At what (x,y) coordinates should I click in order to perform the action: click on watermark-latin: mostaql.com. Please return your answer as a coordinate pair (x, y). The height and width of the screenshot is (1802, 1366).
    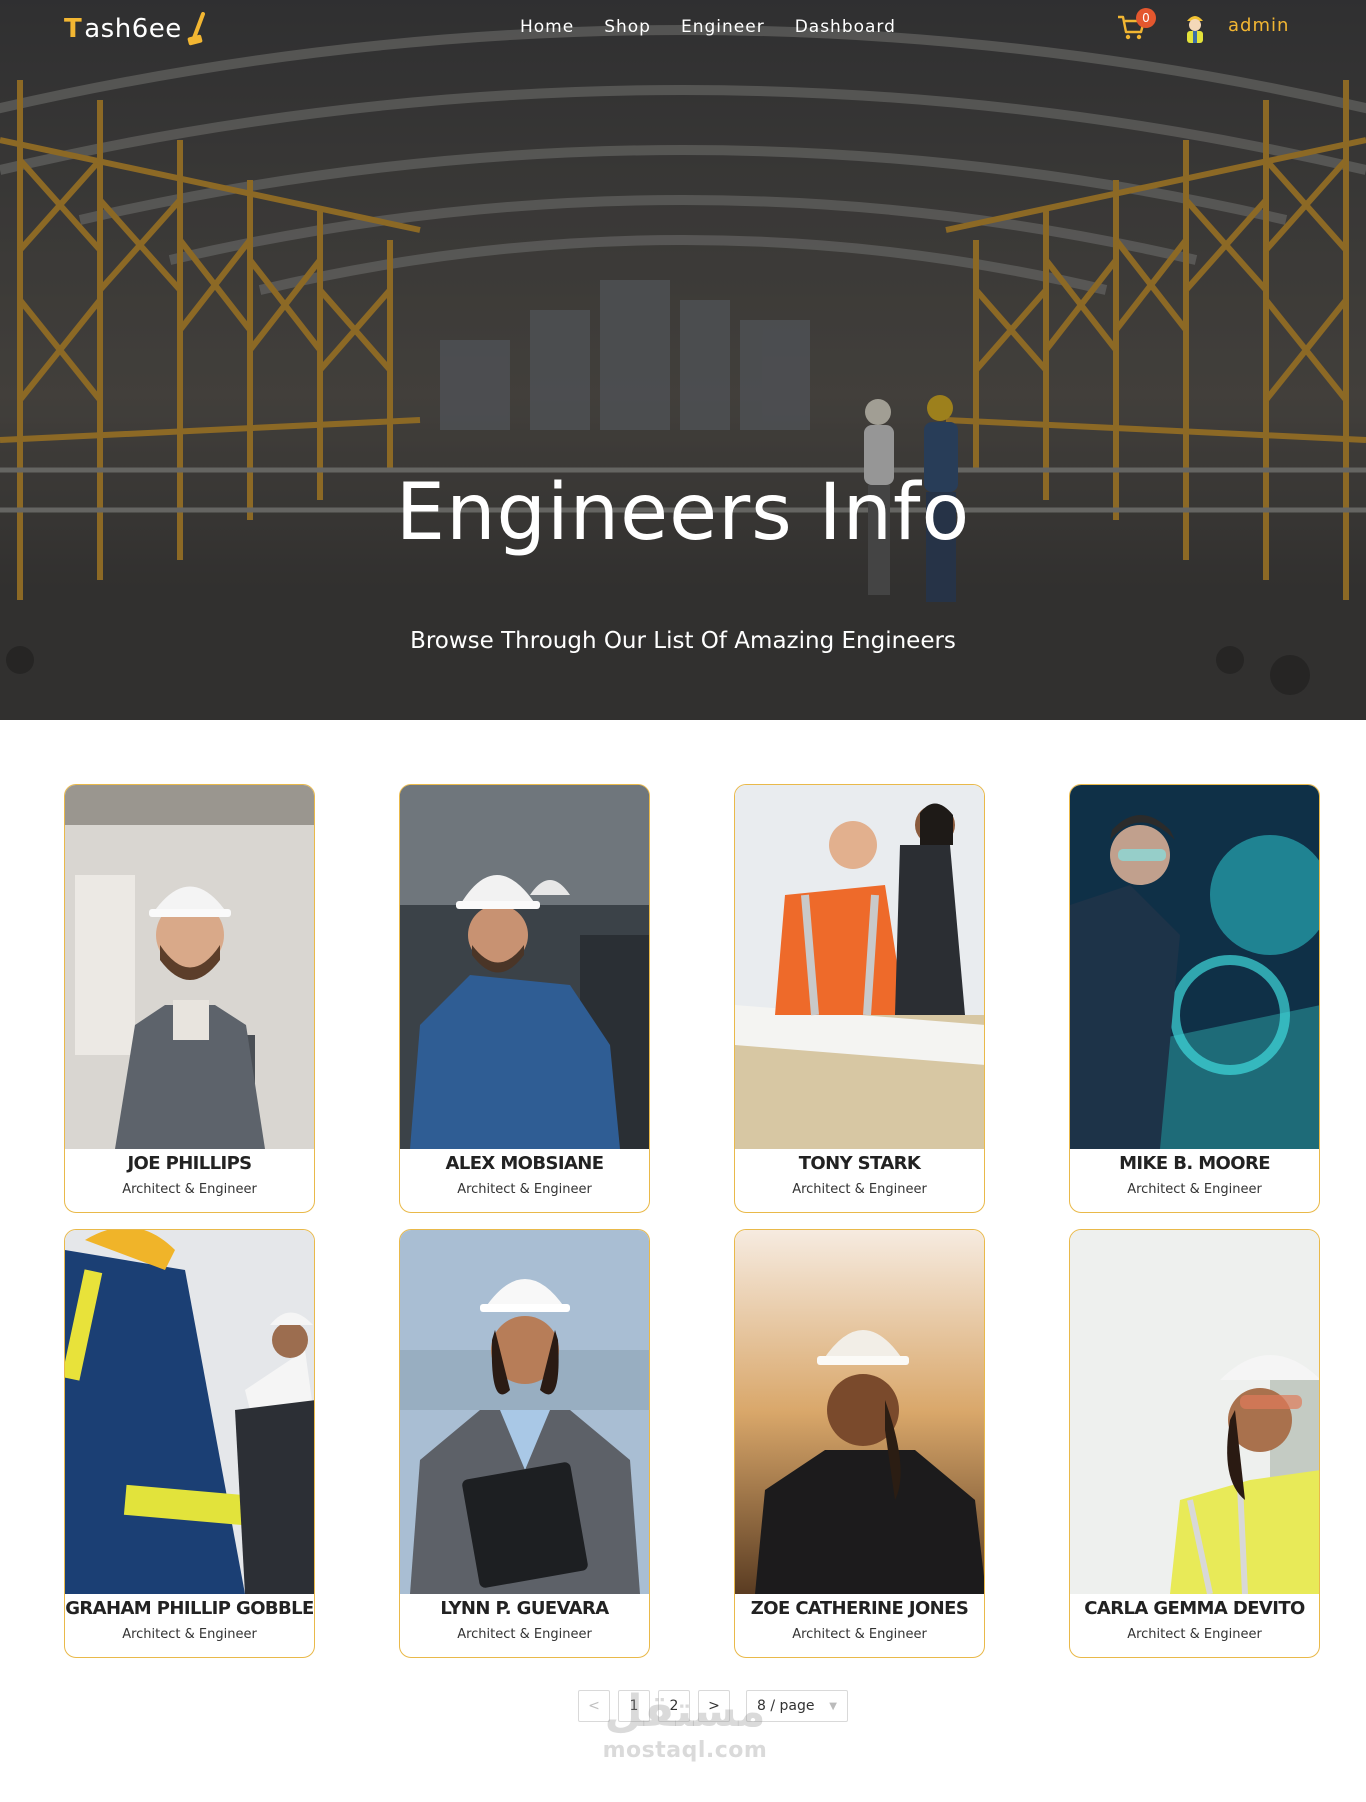
    Looking at the image, I should click on (685, 1750).